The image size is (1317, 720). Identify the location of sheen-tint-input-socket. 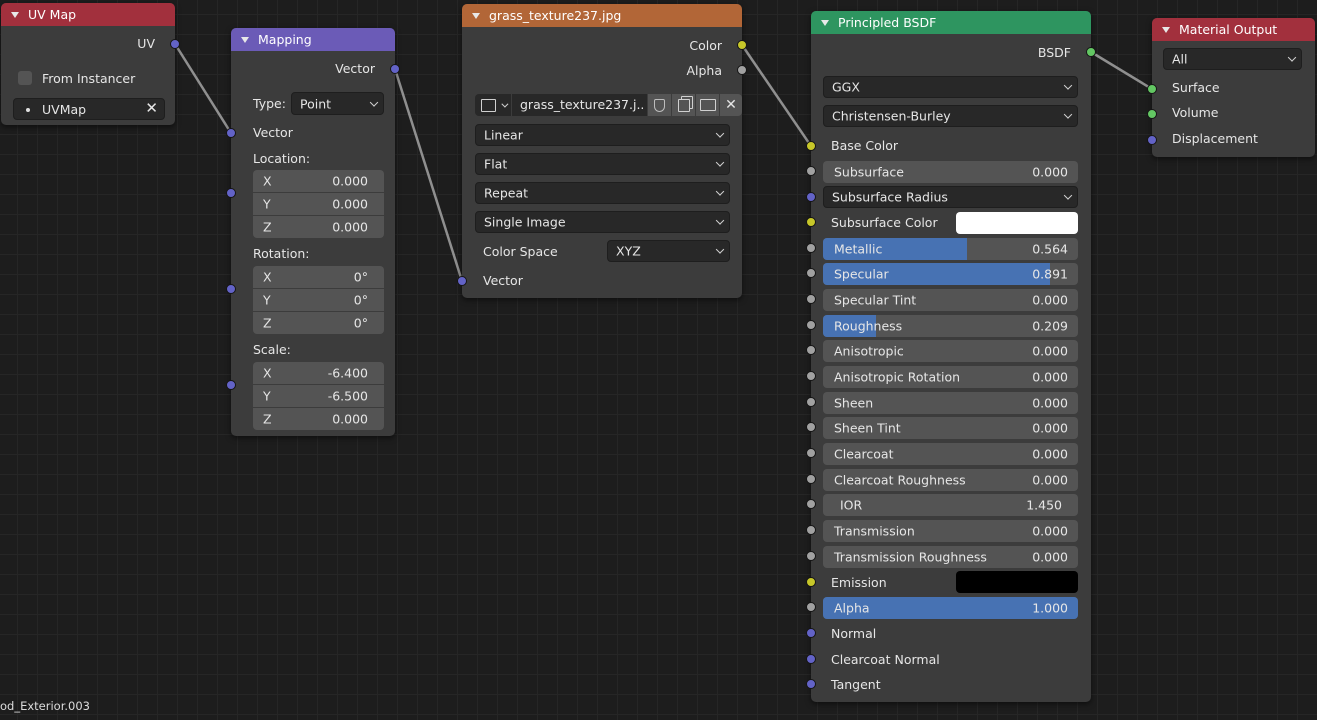
(811, 427).